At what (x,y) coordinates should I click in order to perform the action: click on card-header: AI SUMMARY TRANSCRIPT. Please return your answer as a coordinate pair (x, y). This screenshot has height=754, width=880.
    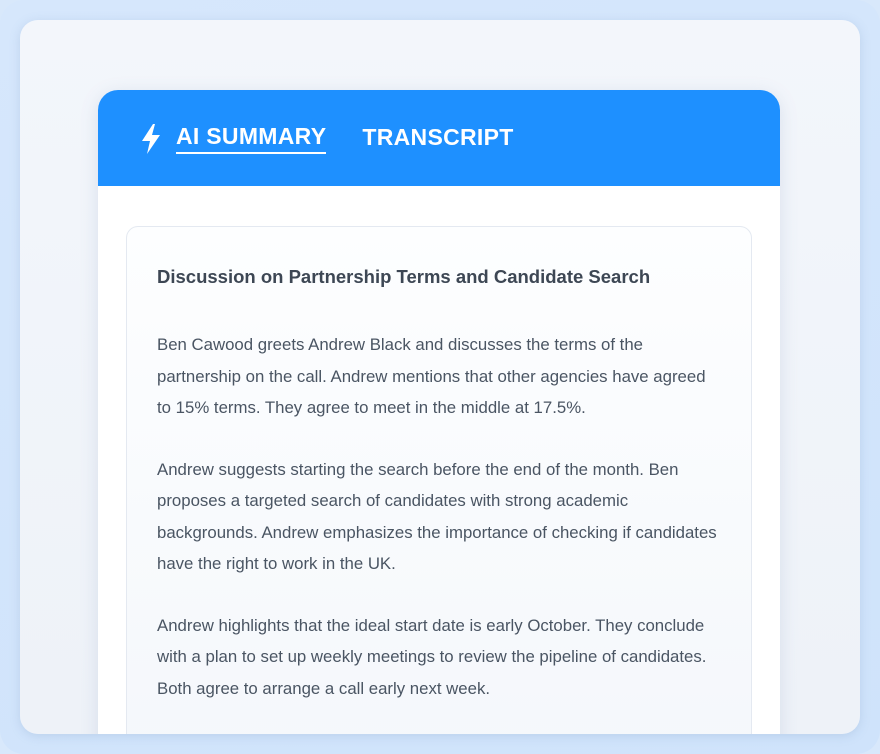
    Looking at the image, I should click on (439, 138).